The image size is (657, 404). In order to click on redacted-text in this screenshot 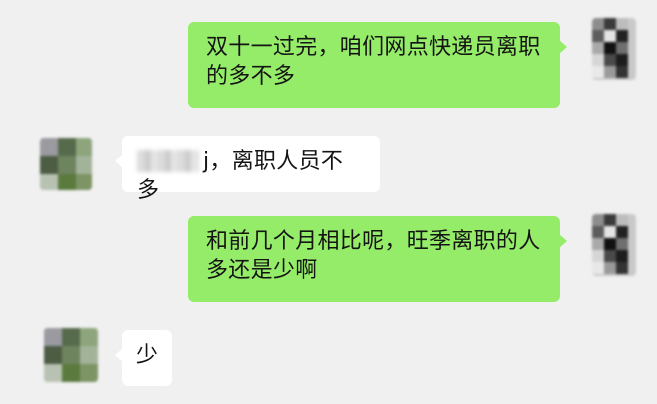, I will do `click(168, 161)`.